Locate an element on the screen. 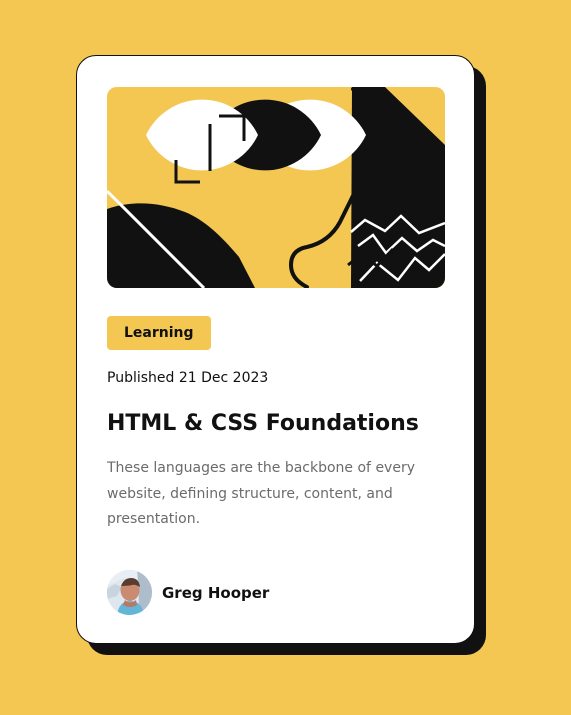  card-title: HTML & CSS Foundations is located at coordinates (263, 424).